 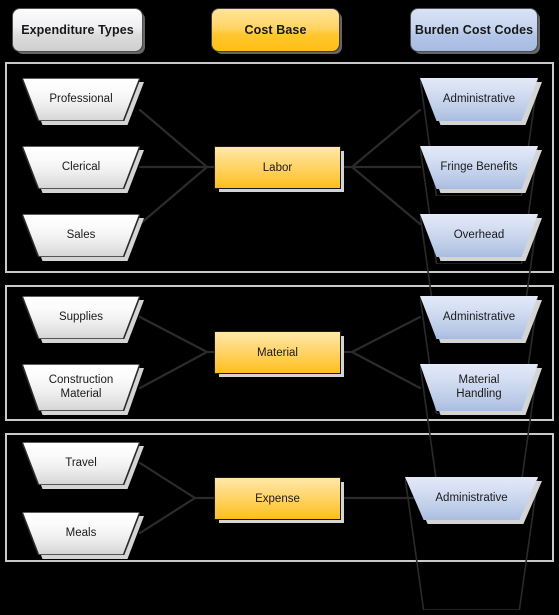 I want to click on burden-cost-code-labor-fringe-benefits-label: Fringe Benefits, so click(x=479, y=166).